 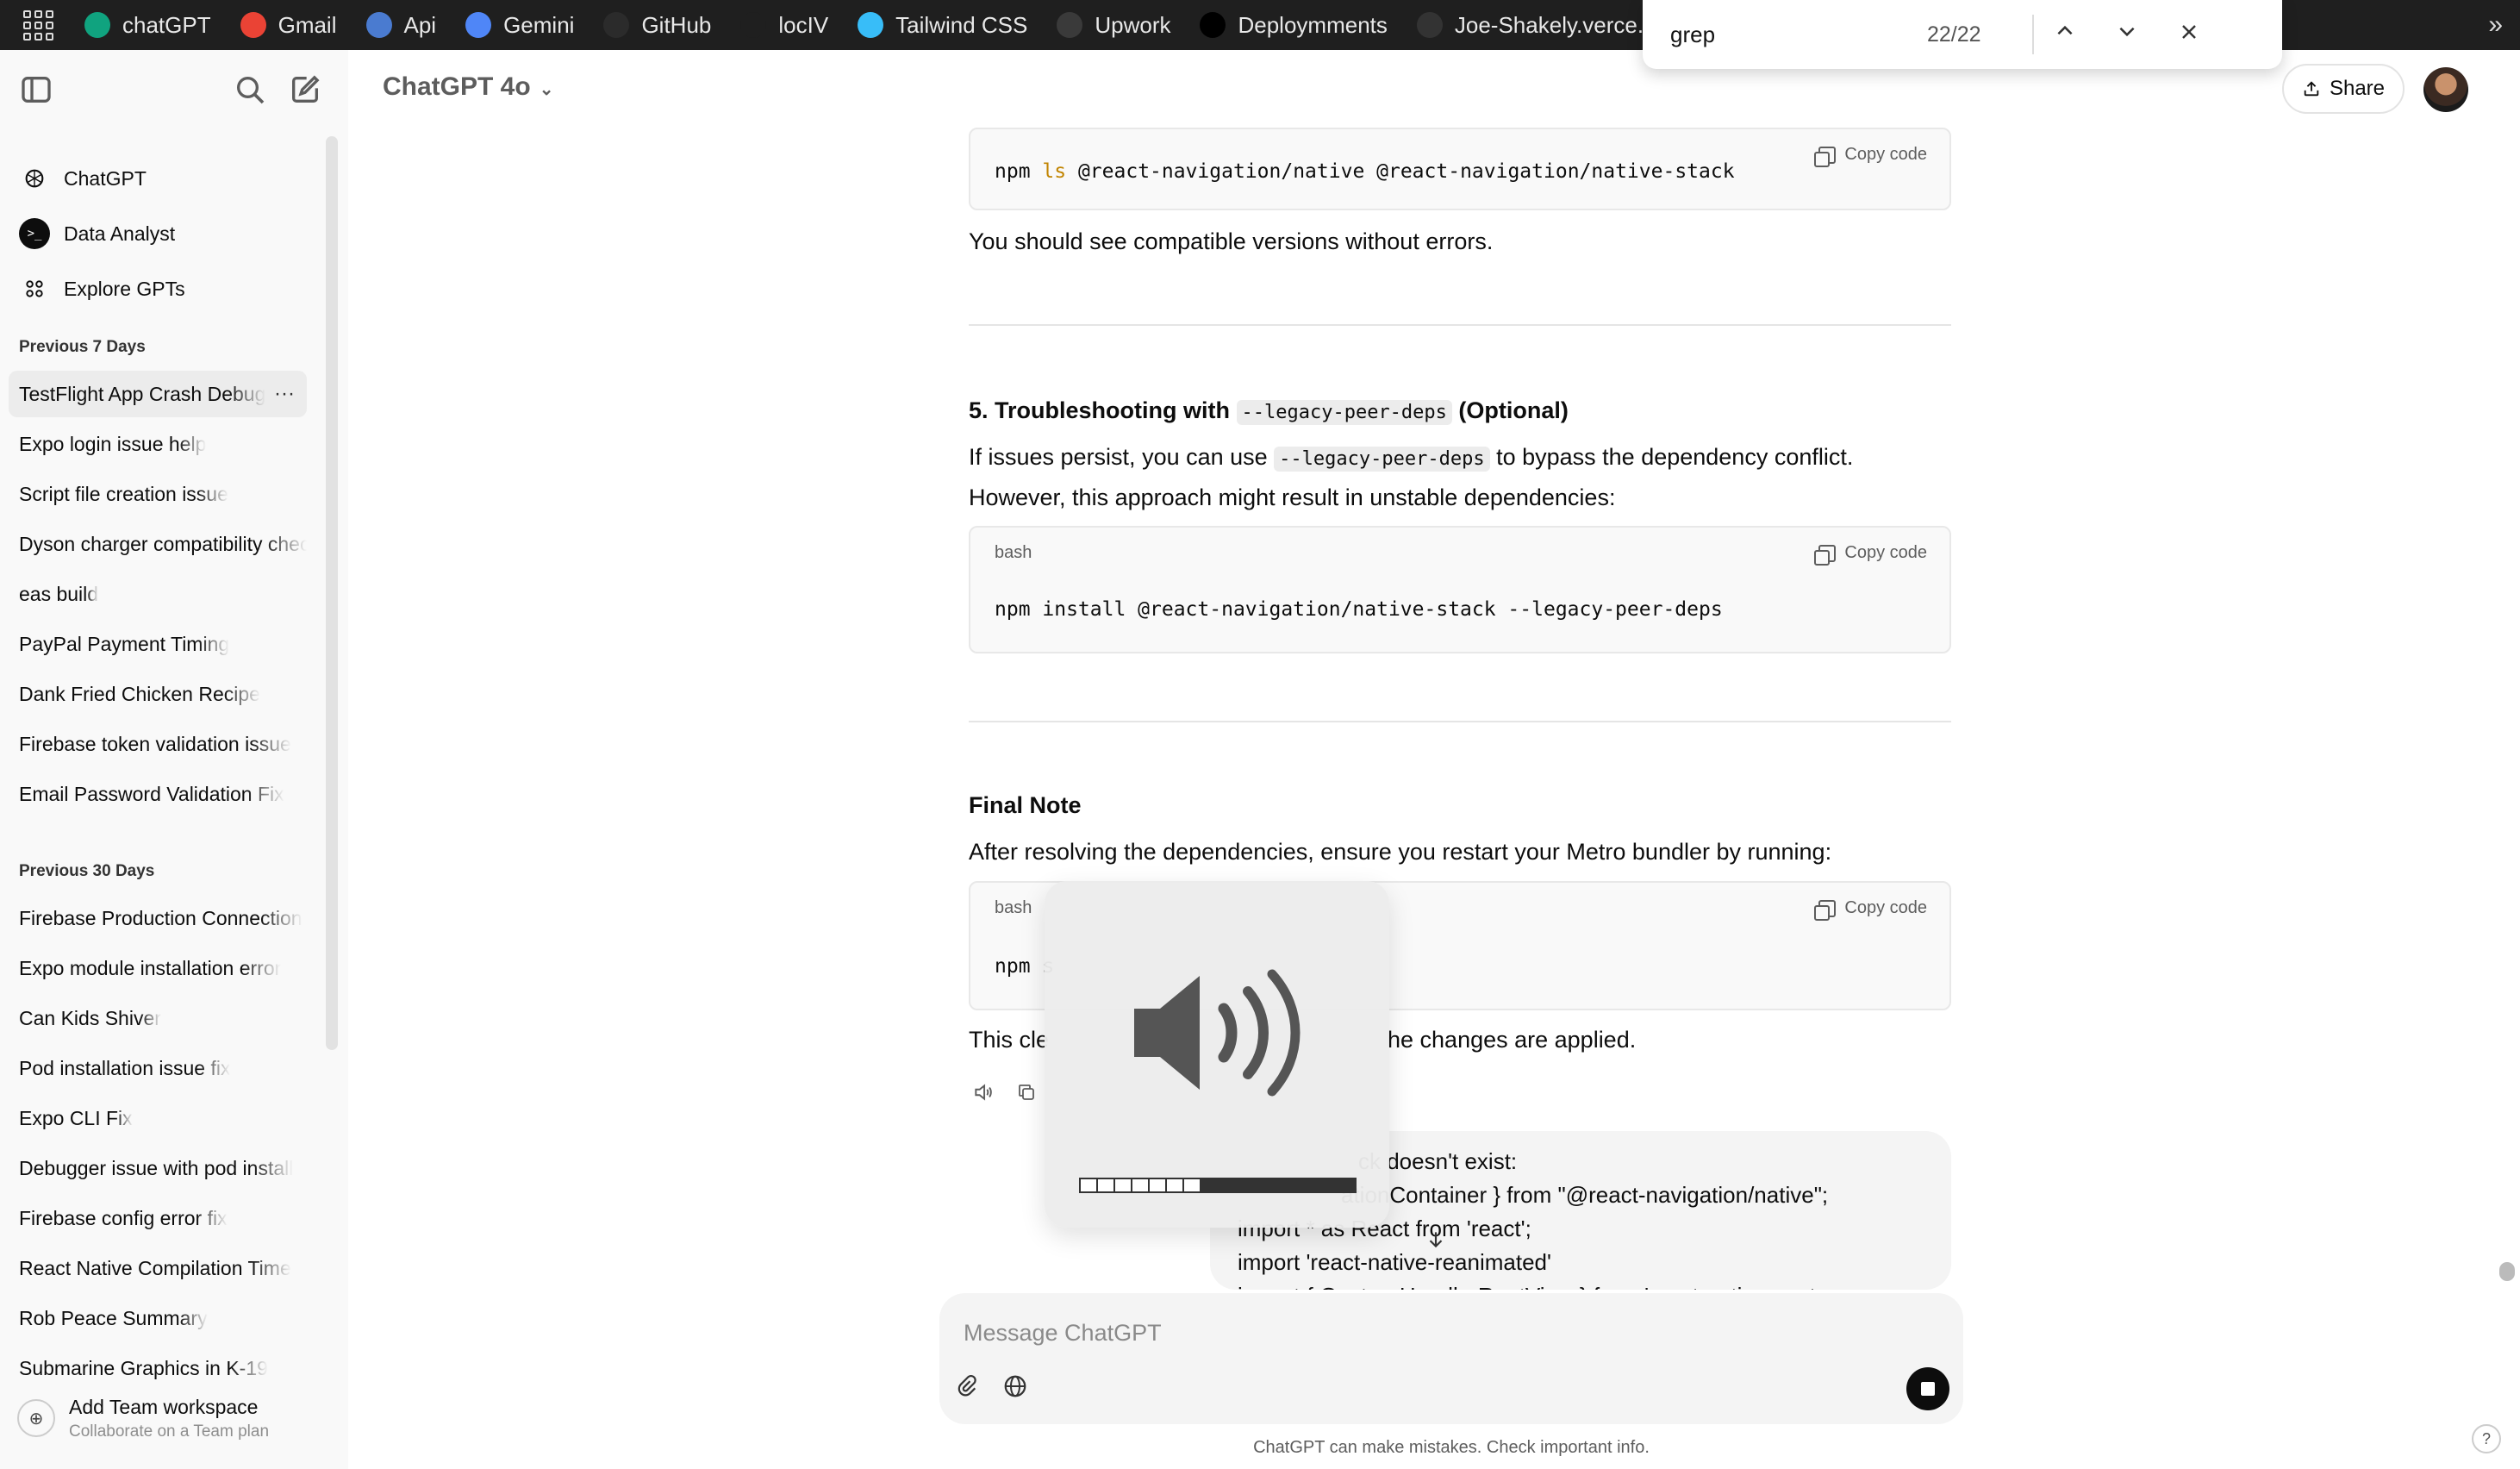 I want to click on bookmark-lociv: locIV, so click(x=784, y=25).